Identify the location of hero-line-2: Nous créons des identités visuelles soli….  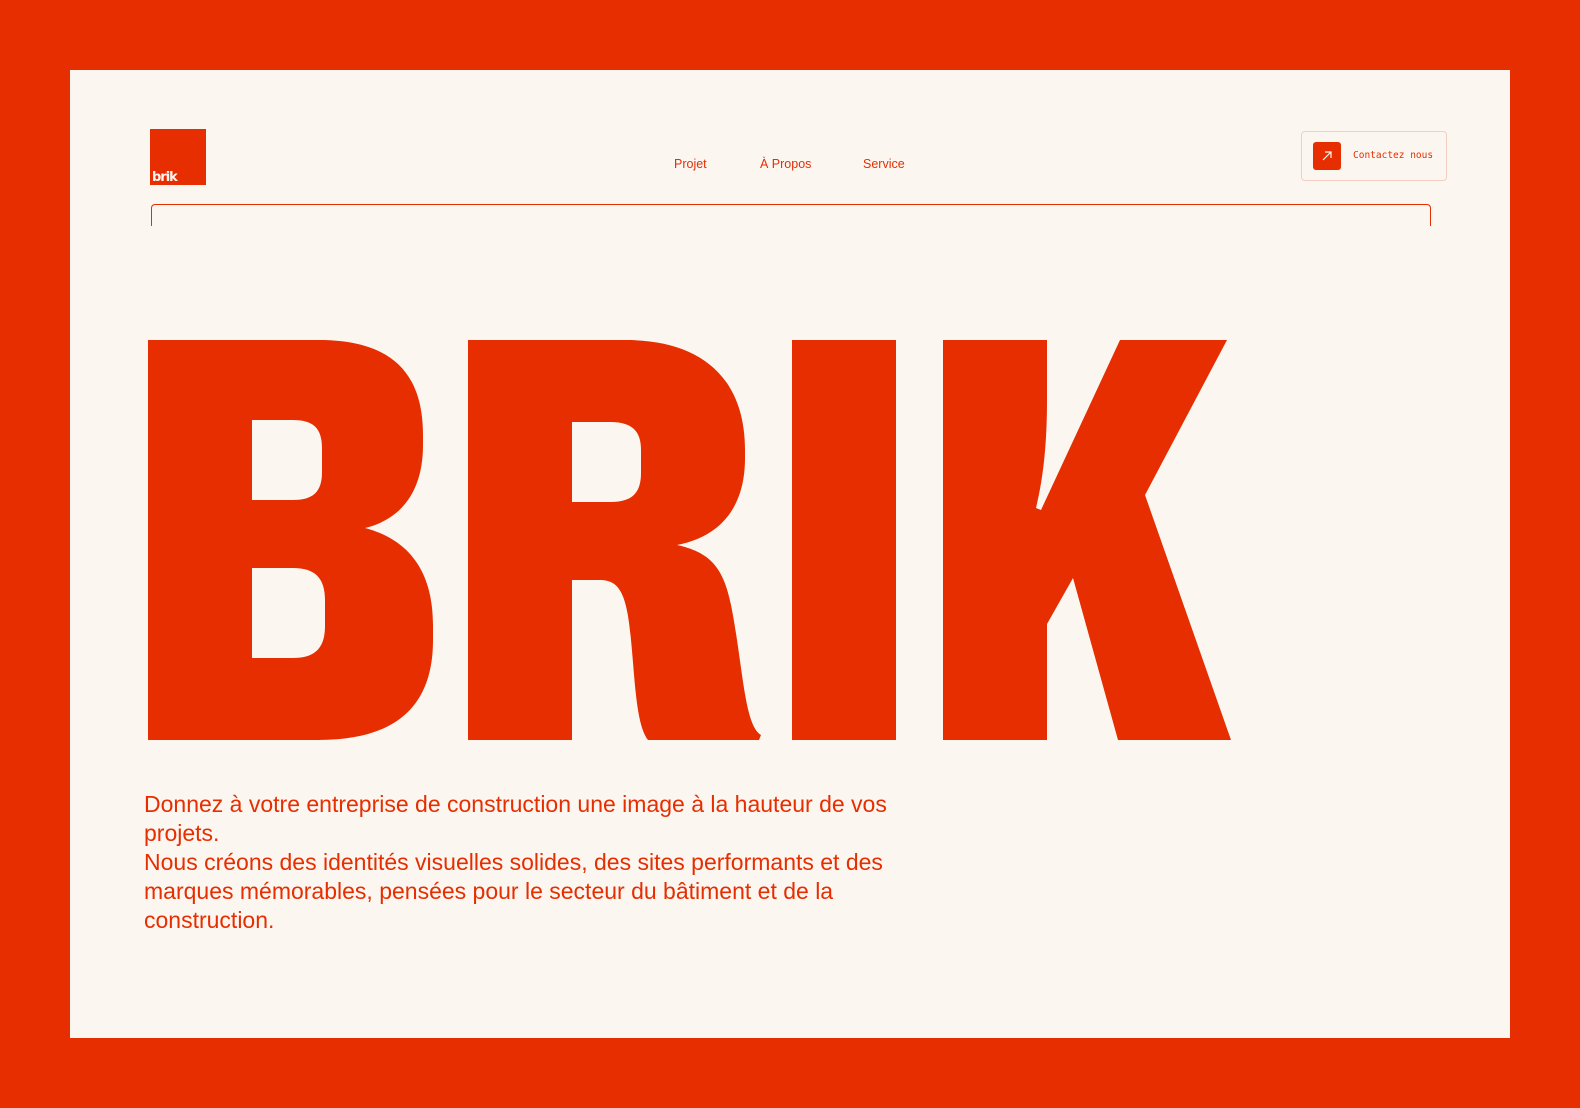
(513, 891).